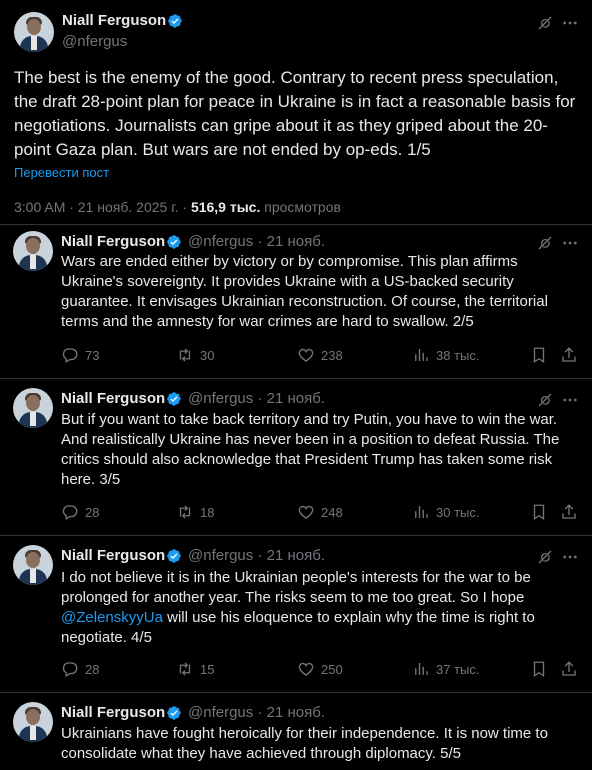 Image resolution: width=592 pixels, height=770 pixels. What do you see at coordinates (94, 41) in the screenshot?
I see `author-handle: @nfergus` at bounding box center [94, 41].